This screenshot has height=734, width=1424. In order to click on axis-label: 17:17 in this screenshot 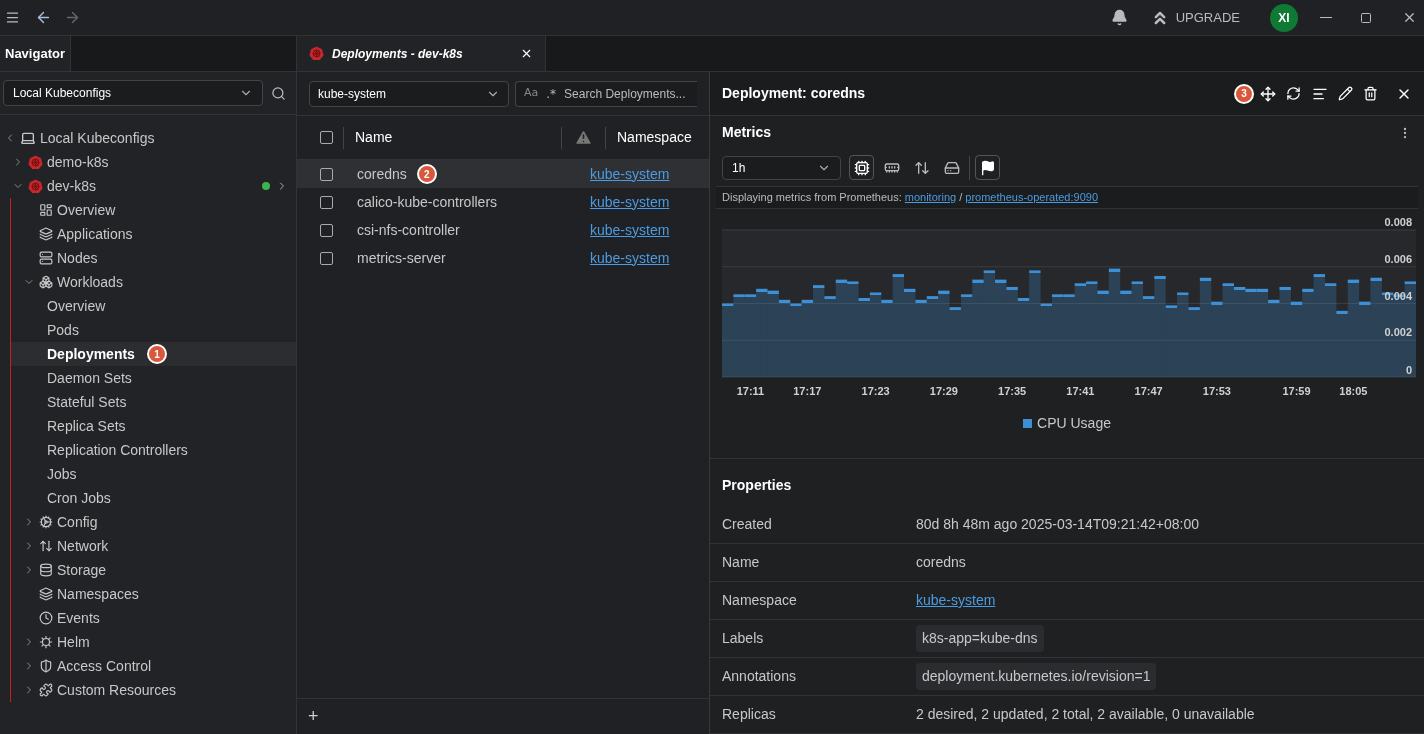, I will do `click(807, 391)`.